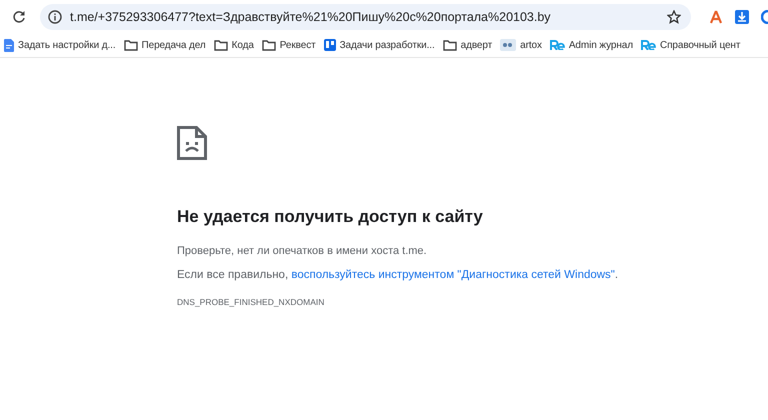 This screenshot has width=768, height=420. Describe the element at coordinates (19, 17) in the screenshot. I see `reload-icon` at that location.